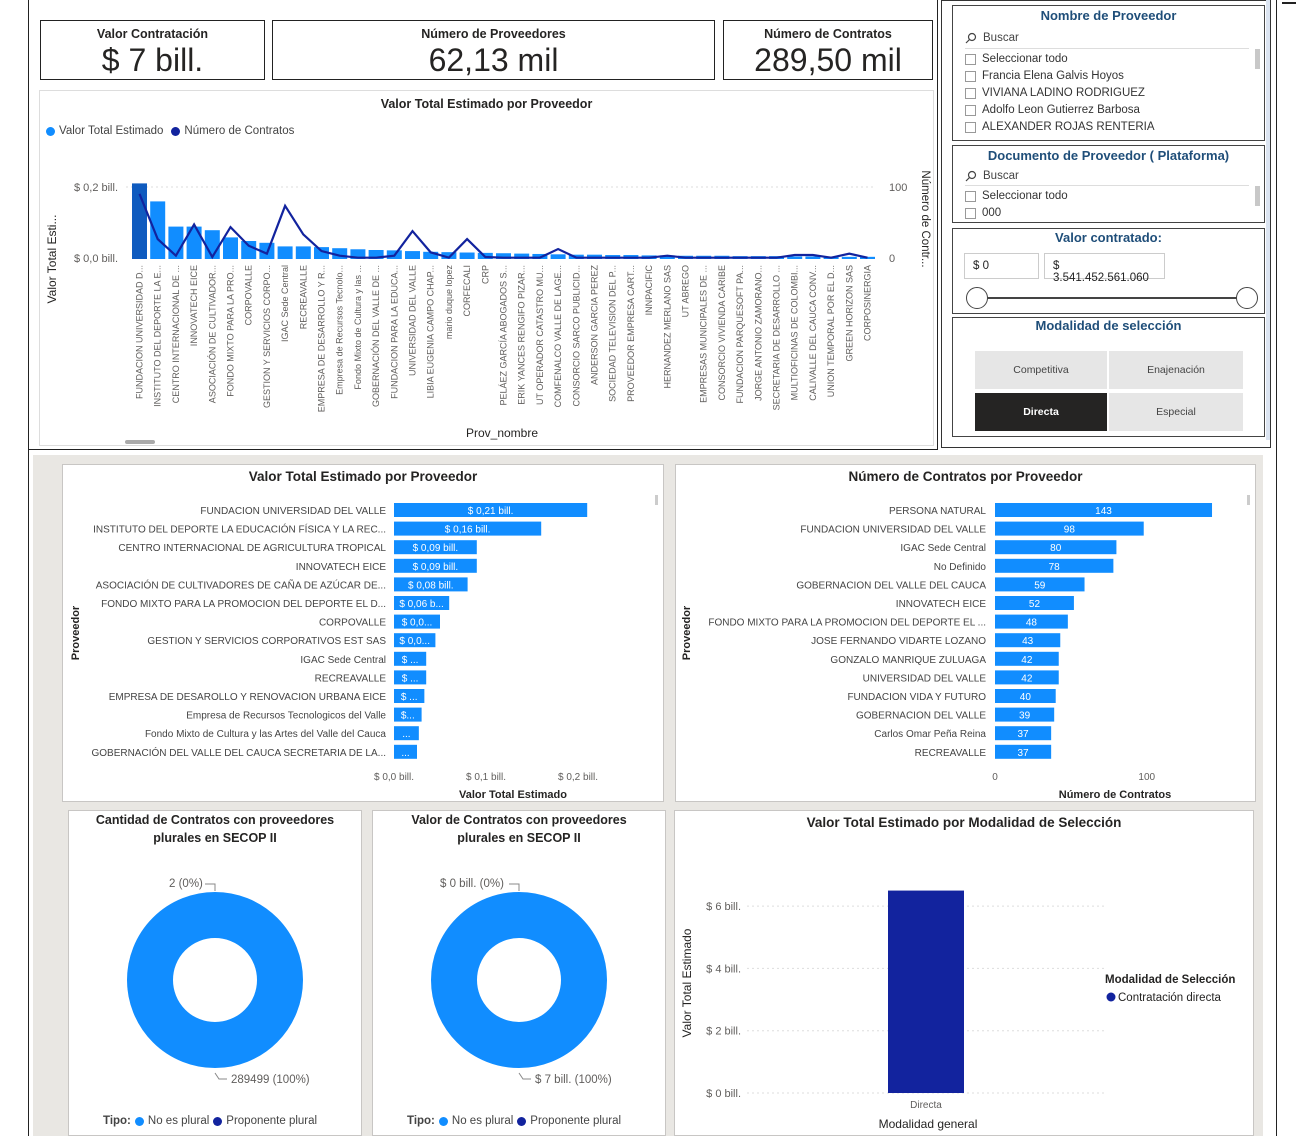  Describe the element at coordinates (1044, 76) in the screenshot. I see `slicer-item: Francia Elena Galvis Hoyos` at that location.